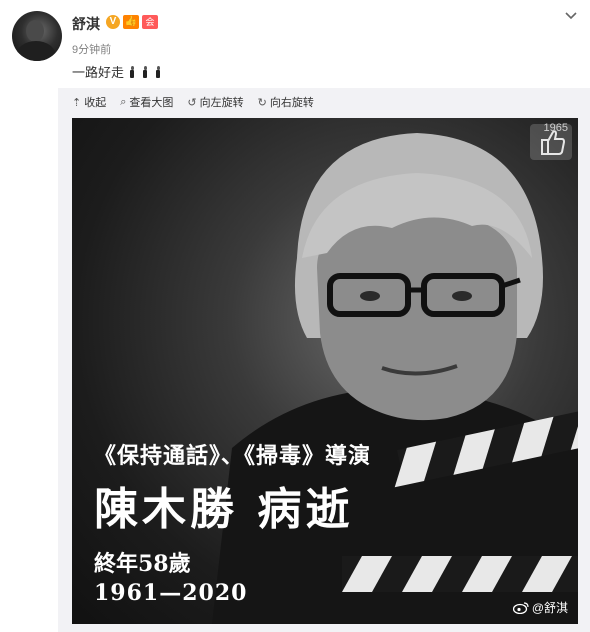  I want to click on view-large-label: 查看大图, so click(151, 103).